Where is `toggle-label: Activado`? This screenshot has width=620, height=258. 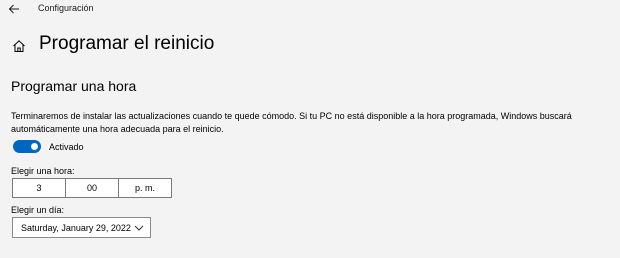 toggle-label: Activado is located at coordinates (66, 147).